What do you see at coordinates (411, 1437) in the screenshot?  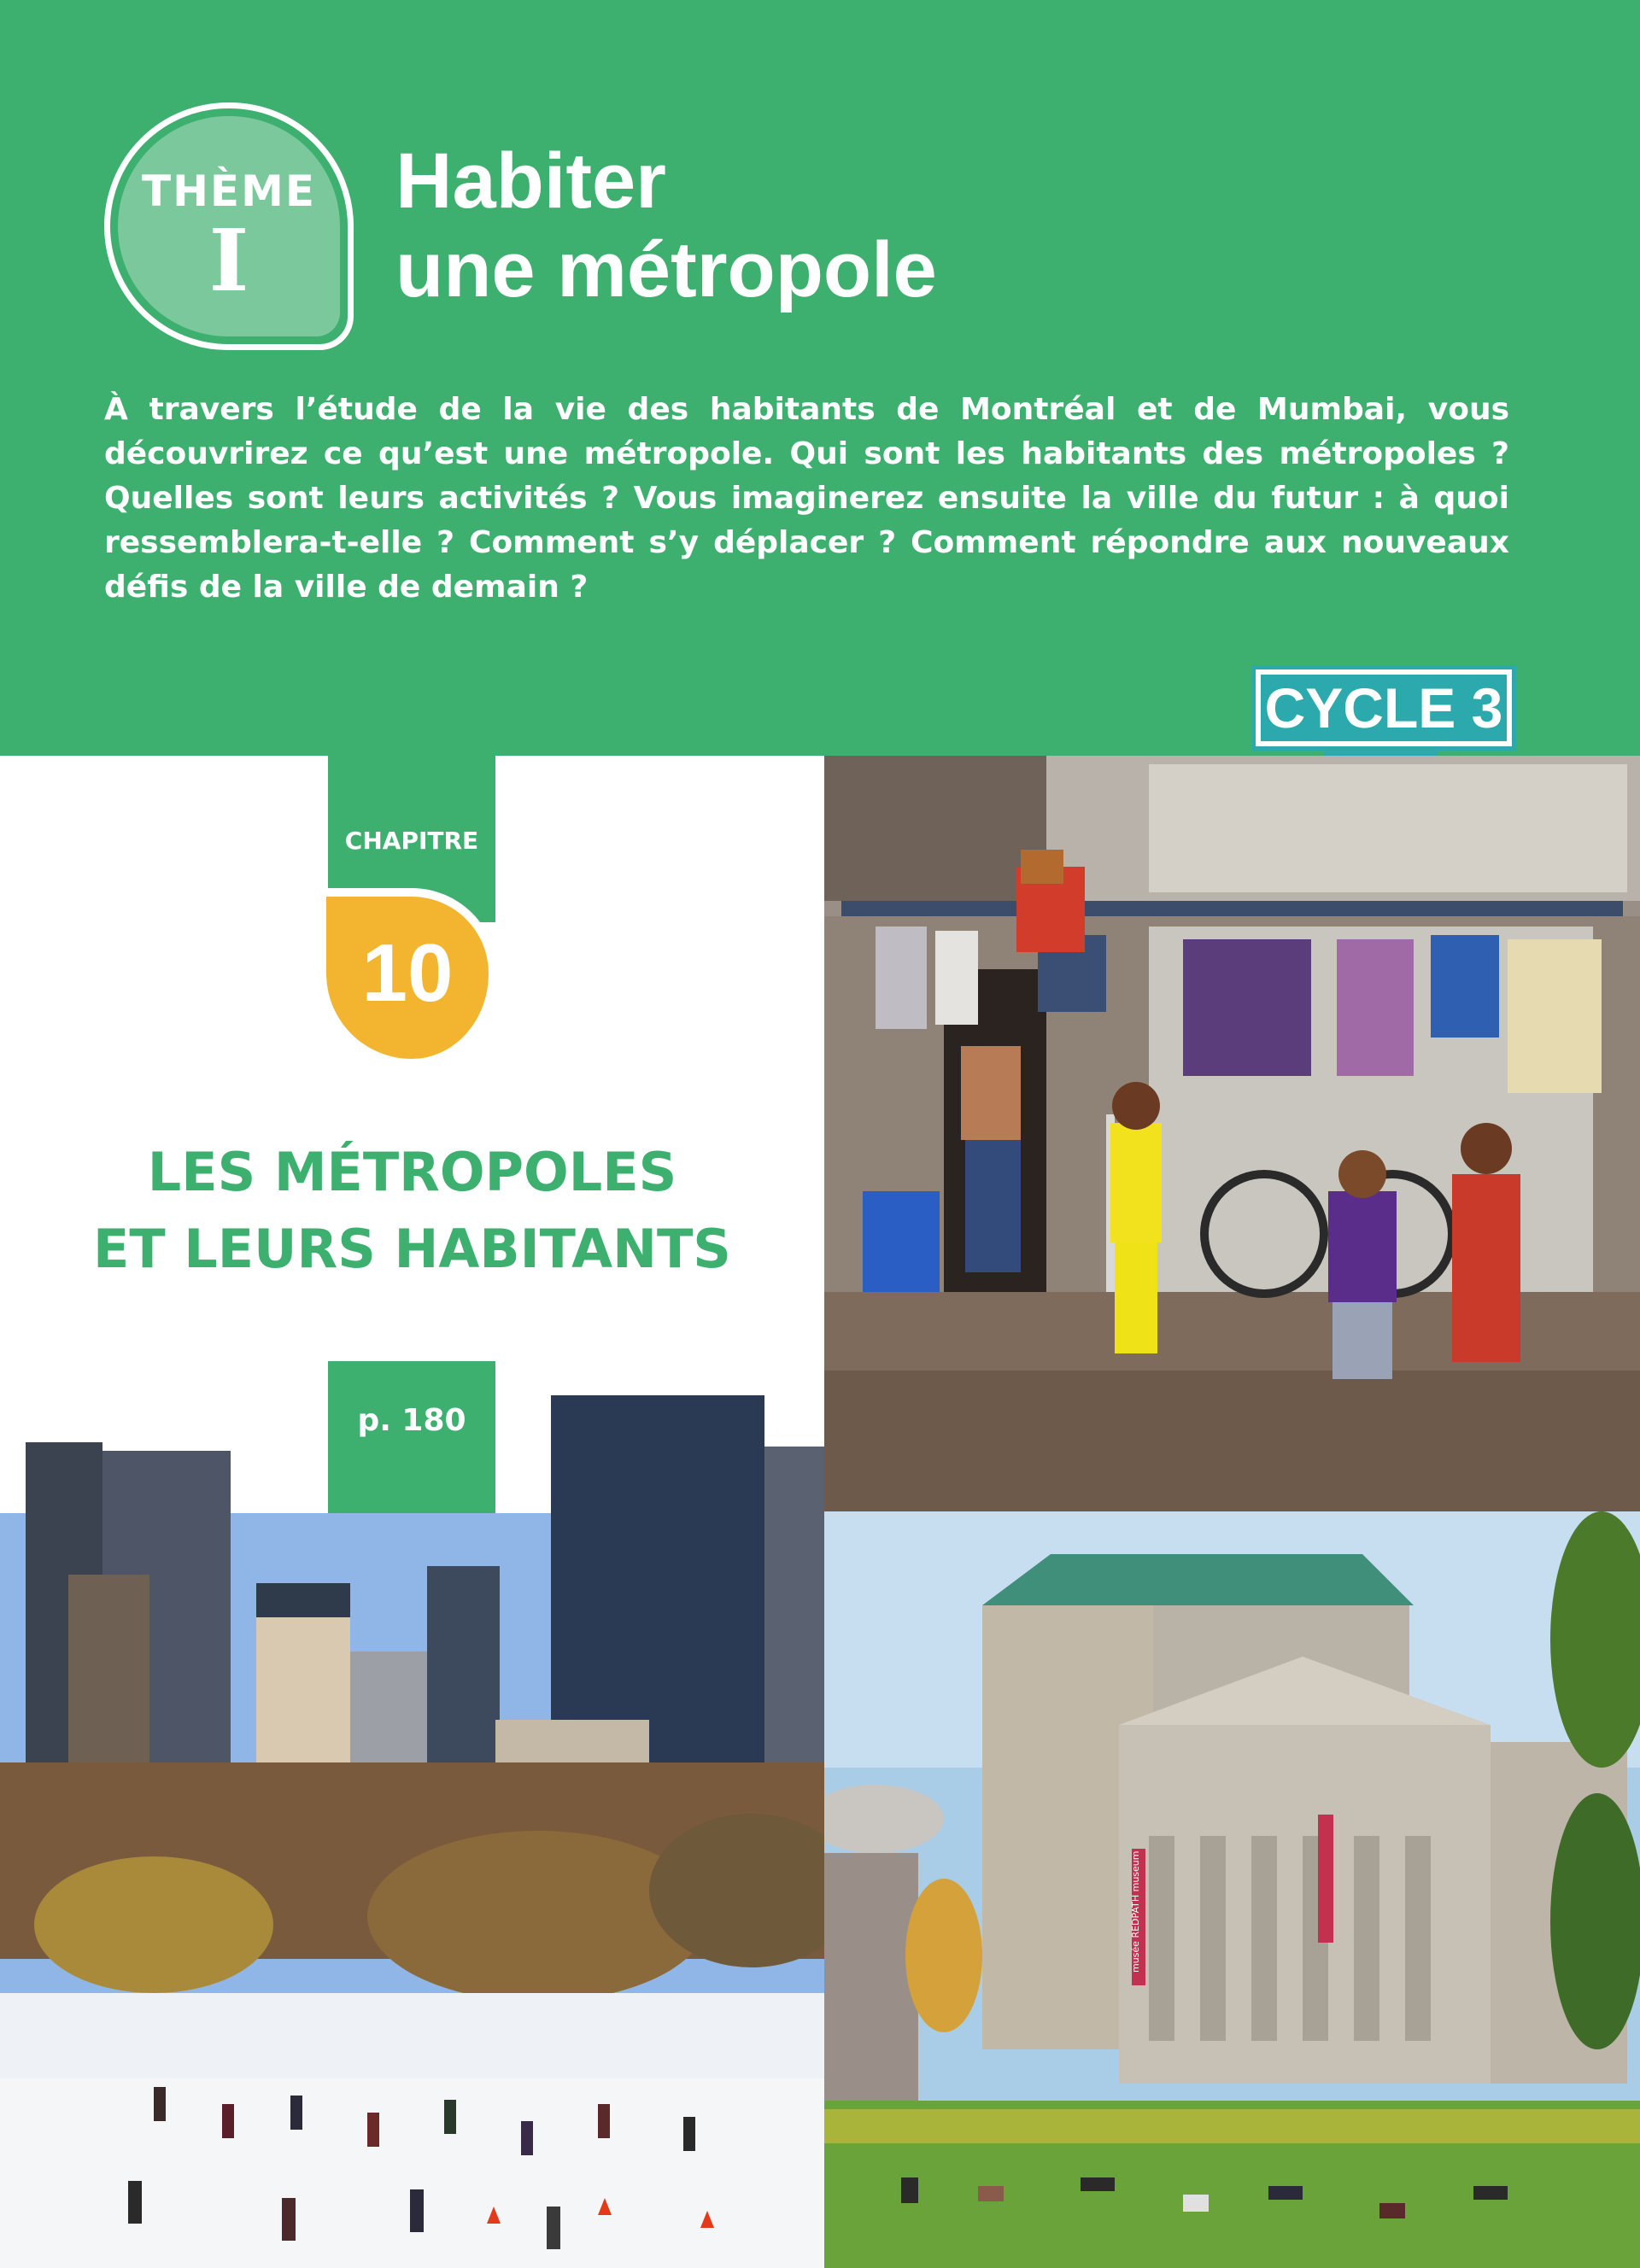 I see `chapter-page-reference: p. 180` at bounding box center [411, 1437].